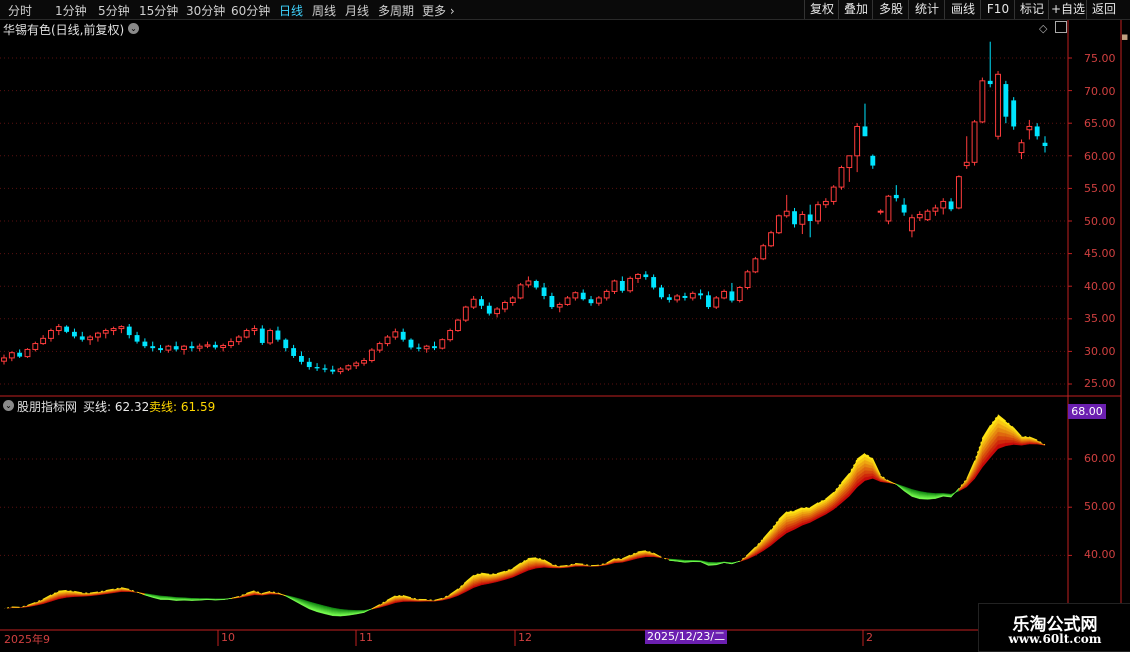 The image size is (1130, 652). What do you see at coordinates (1125, 335) in the screenshot?
I see `right-side-panel-edge: ▪` at bounding box center [1125, 335].